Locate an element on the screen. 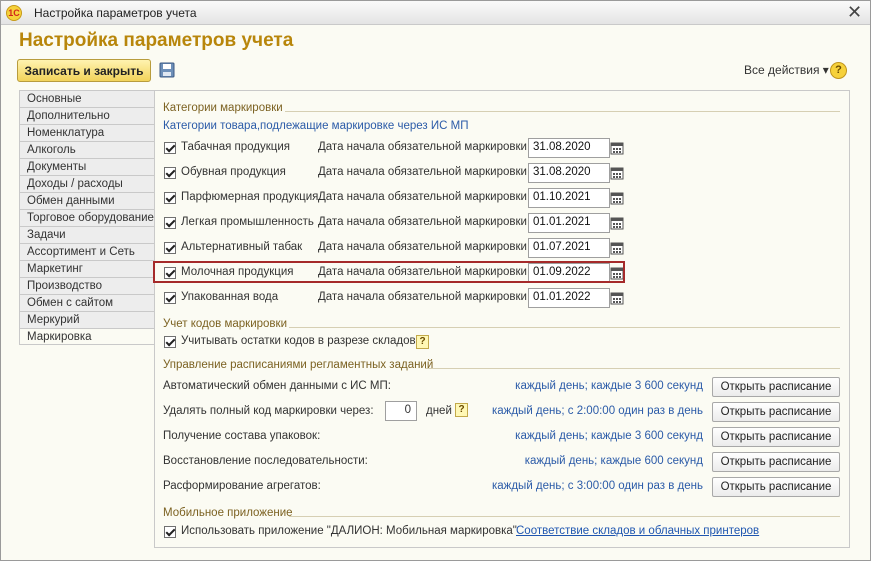 This screenshot has height=561, width=871. days-label: дней is located at coordinates (439, 411).